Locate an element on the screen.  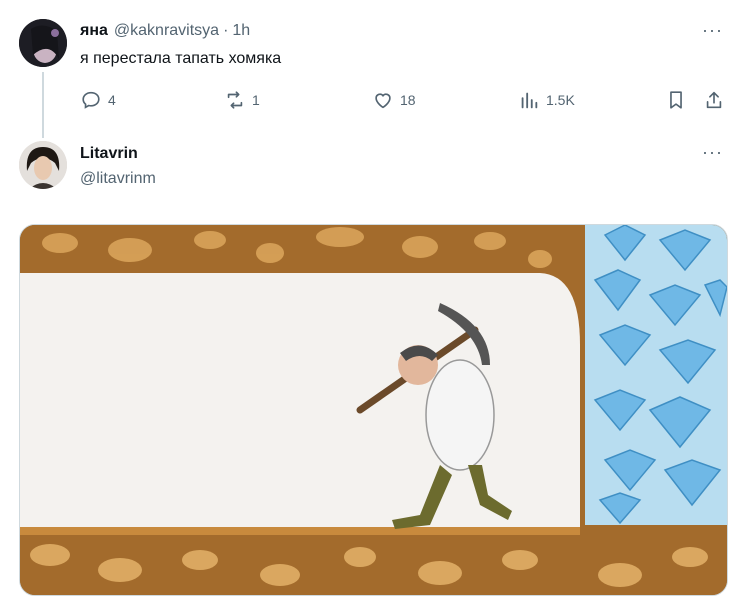
parent-more-button: ··· is located at coordinates (712, 30).